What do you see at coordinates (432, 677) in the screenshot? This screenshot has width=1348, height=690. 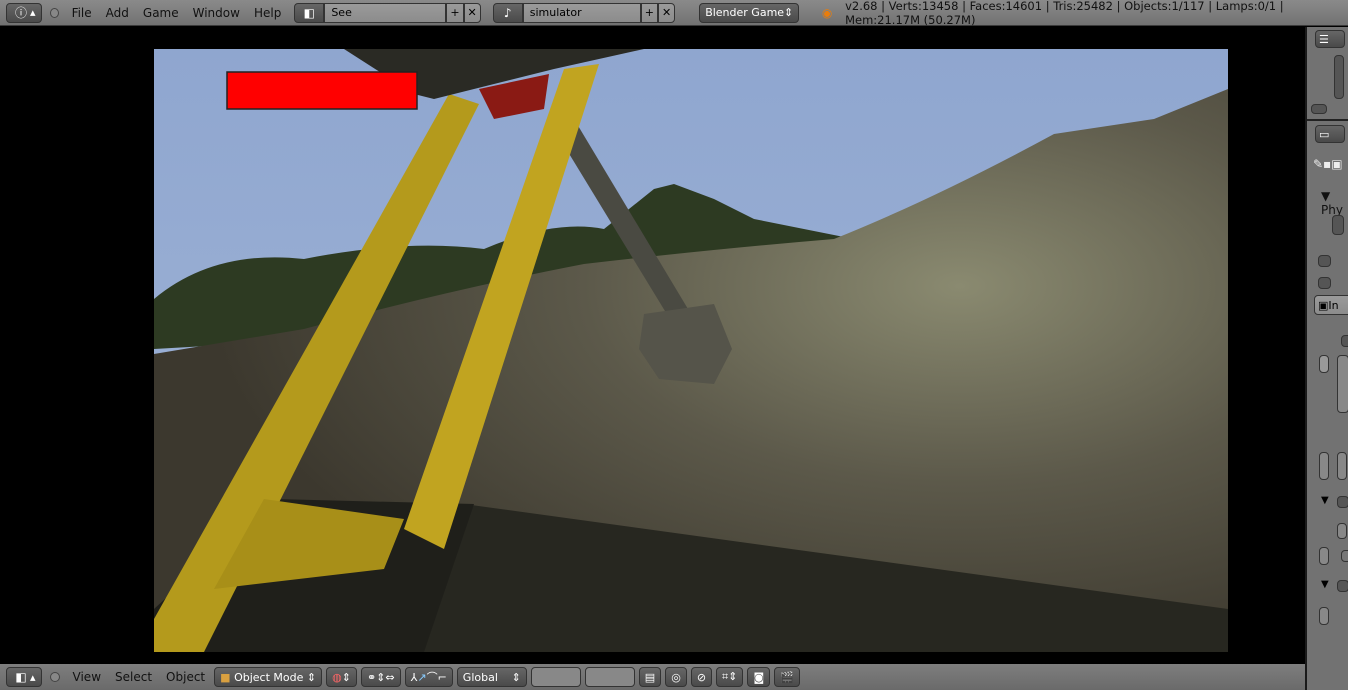 I see `rotate-icon: ⌒` at bounding box center [432, 677].